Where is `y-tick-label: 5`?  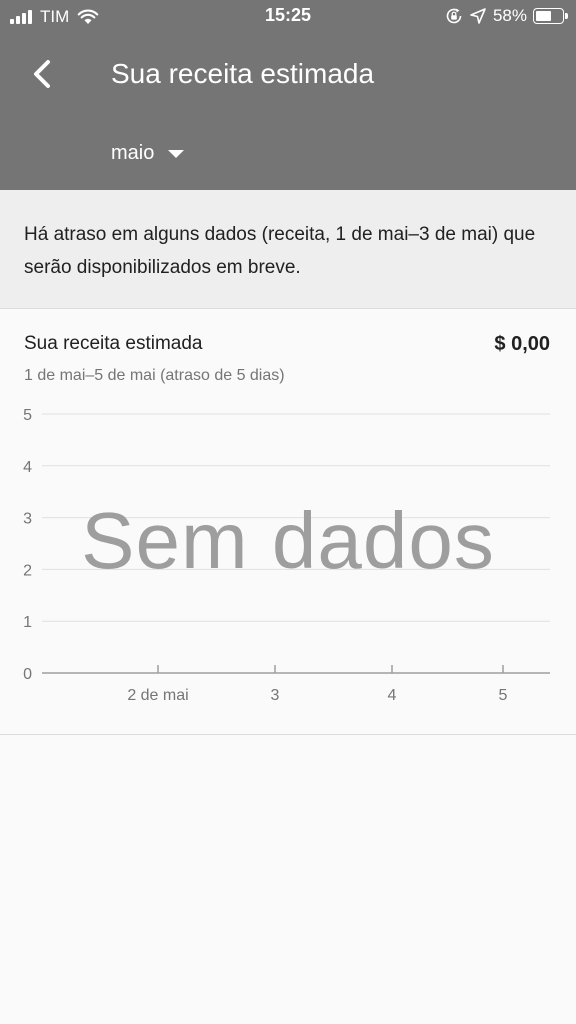 y-tick-label: 5 is located at coordinates (27, 415).